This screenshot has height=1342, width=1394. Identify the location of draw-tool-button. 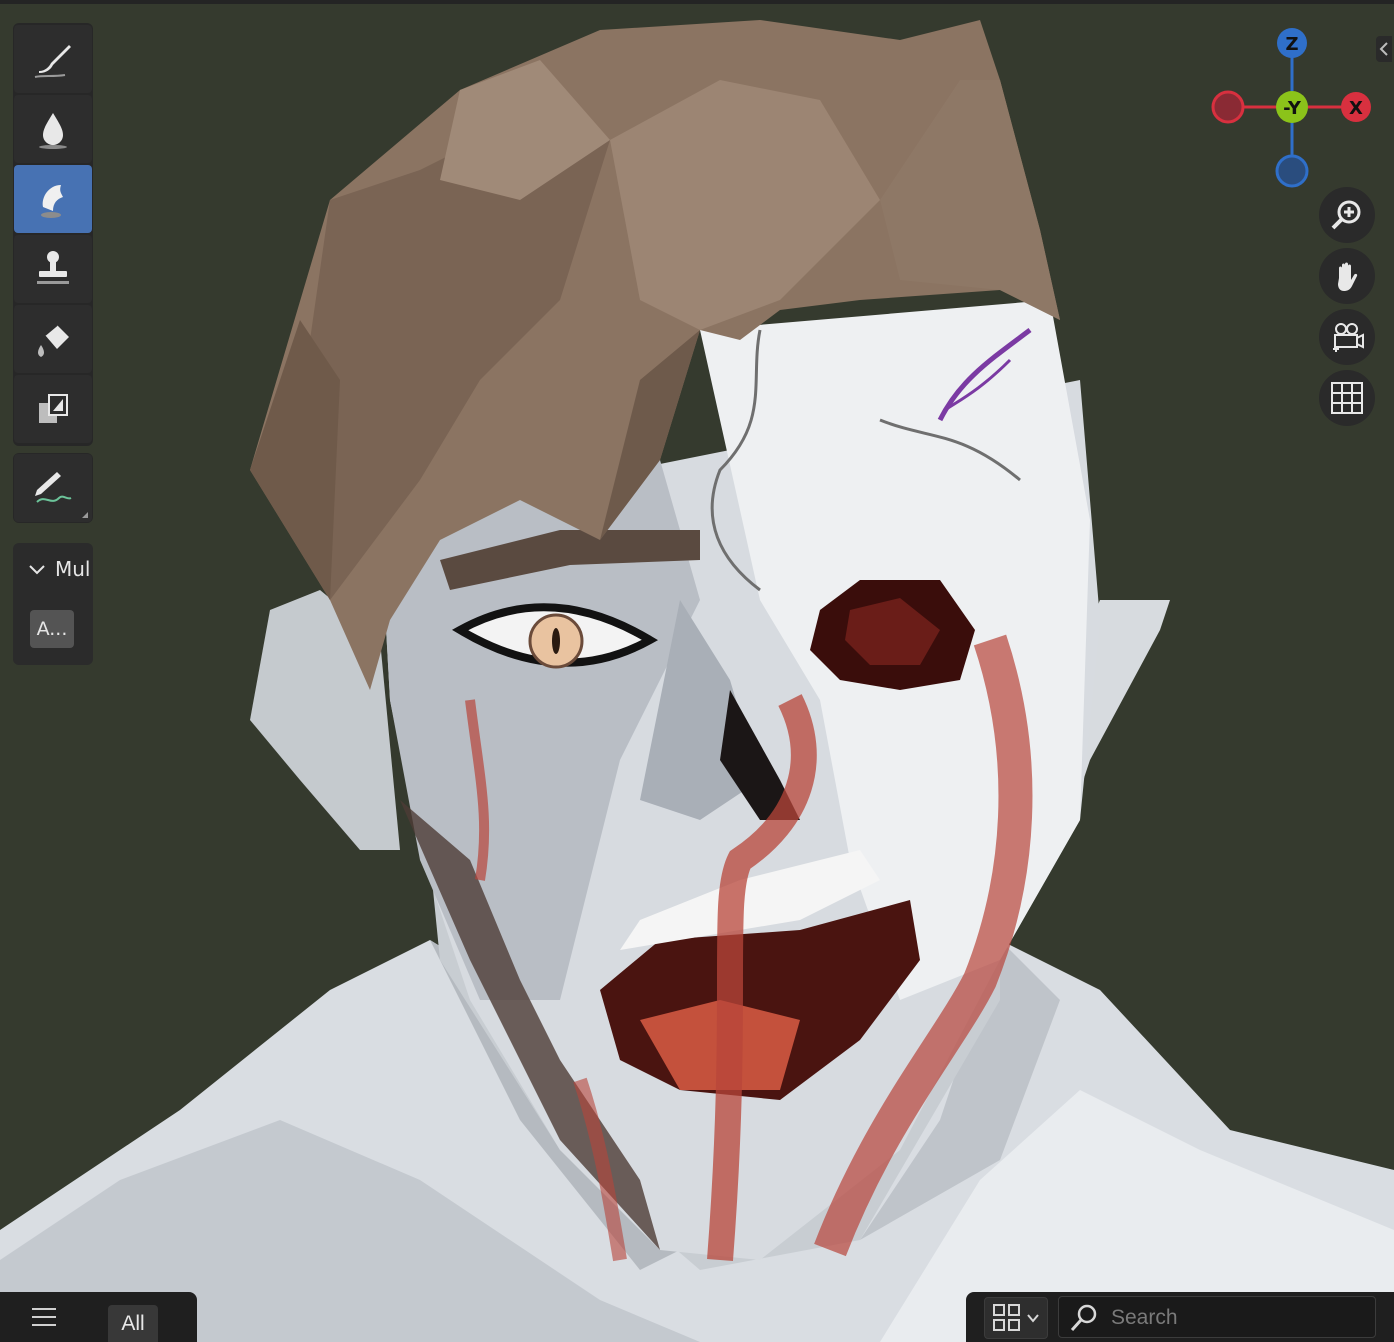
(53, 59).